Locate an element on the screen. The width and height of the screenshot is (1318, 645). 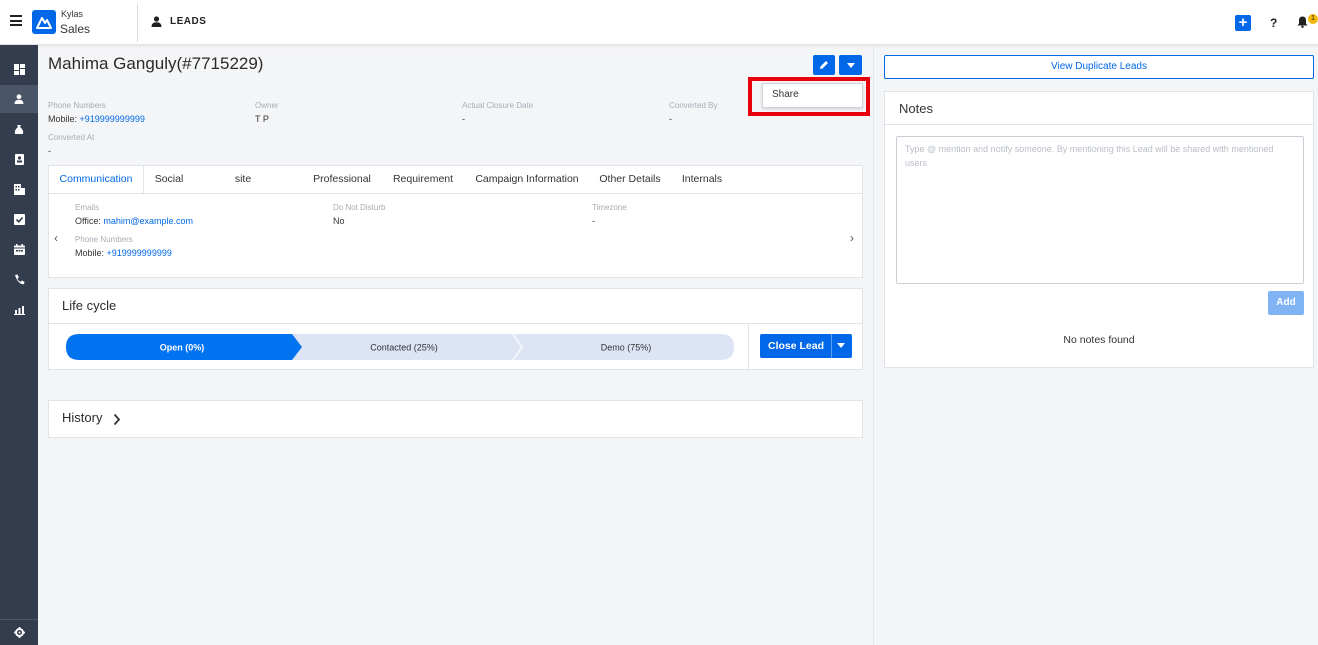
tasks-icon is located at coordinates (19, 219).